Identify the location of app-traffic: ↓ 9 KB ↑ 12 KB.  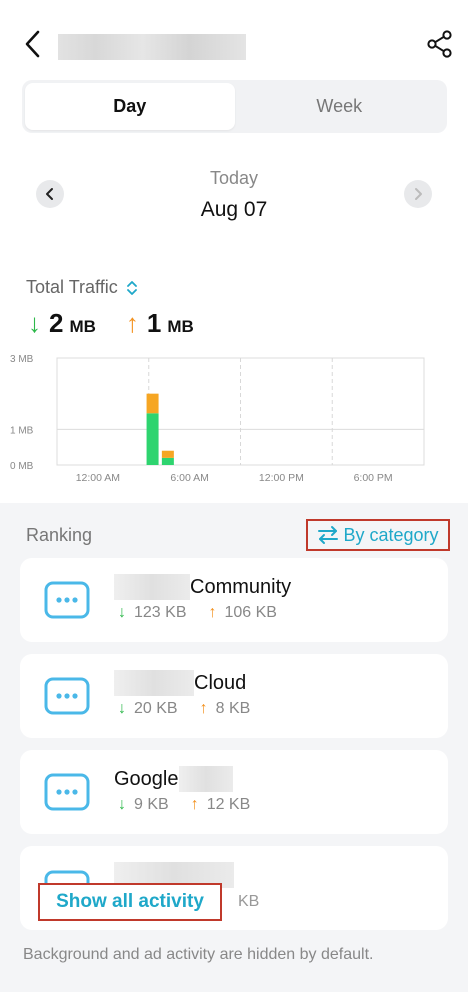
(195, 805).